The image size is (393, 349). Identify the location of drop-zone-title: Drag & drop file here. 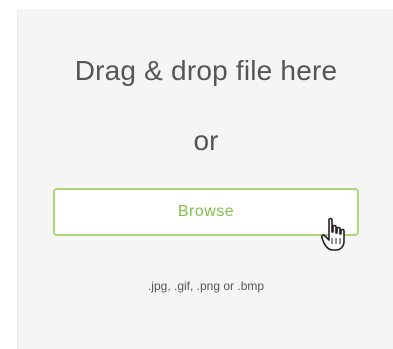
(206, 70).